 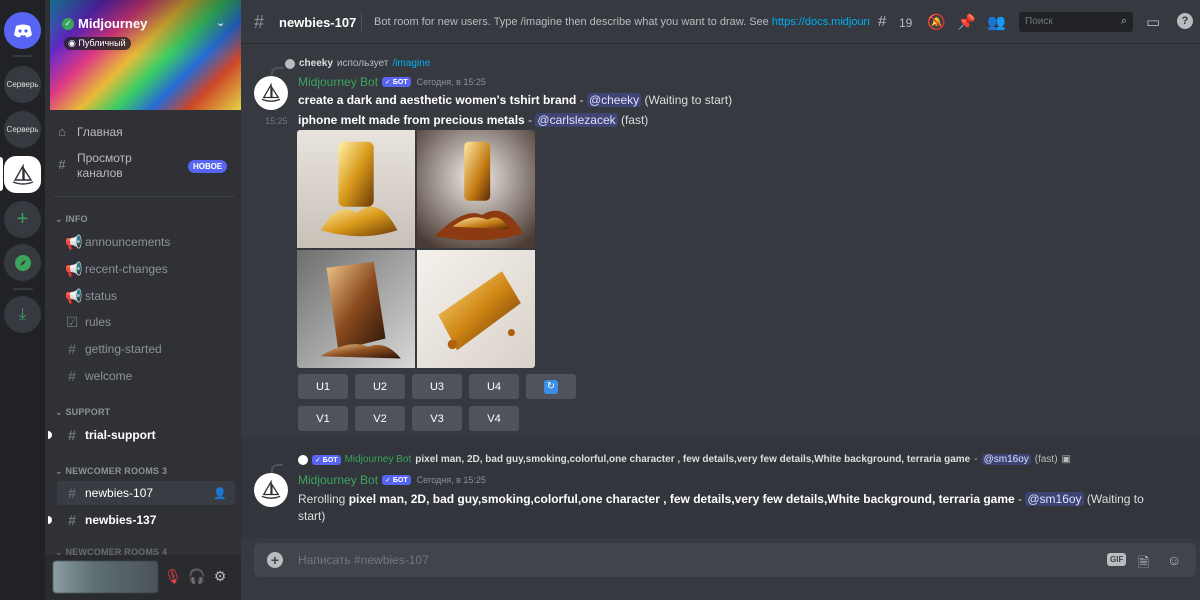 I want to click on threads-icon: #, so click(x=882, y=21).